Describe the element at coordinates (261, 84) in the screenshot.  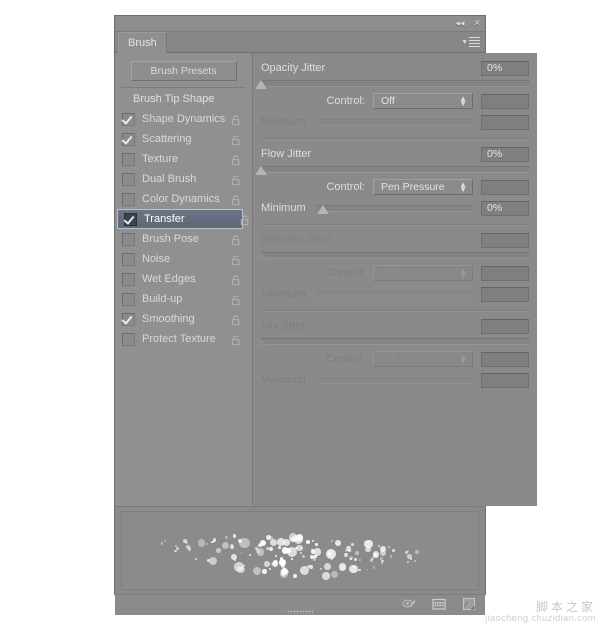
I see `opacity-jitter-slider-thumb` at that location.